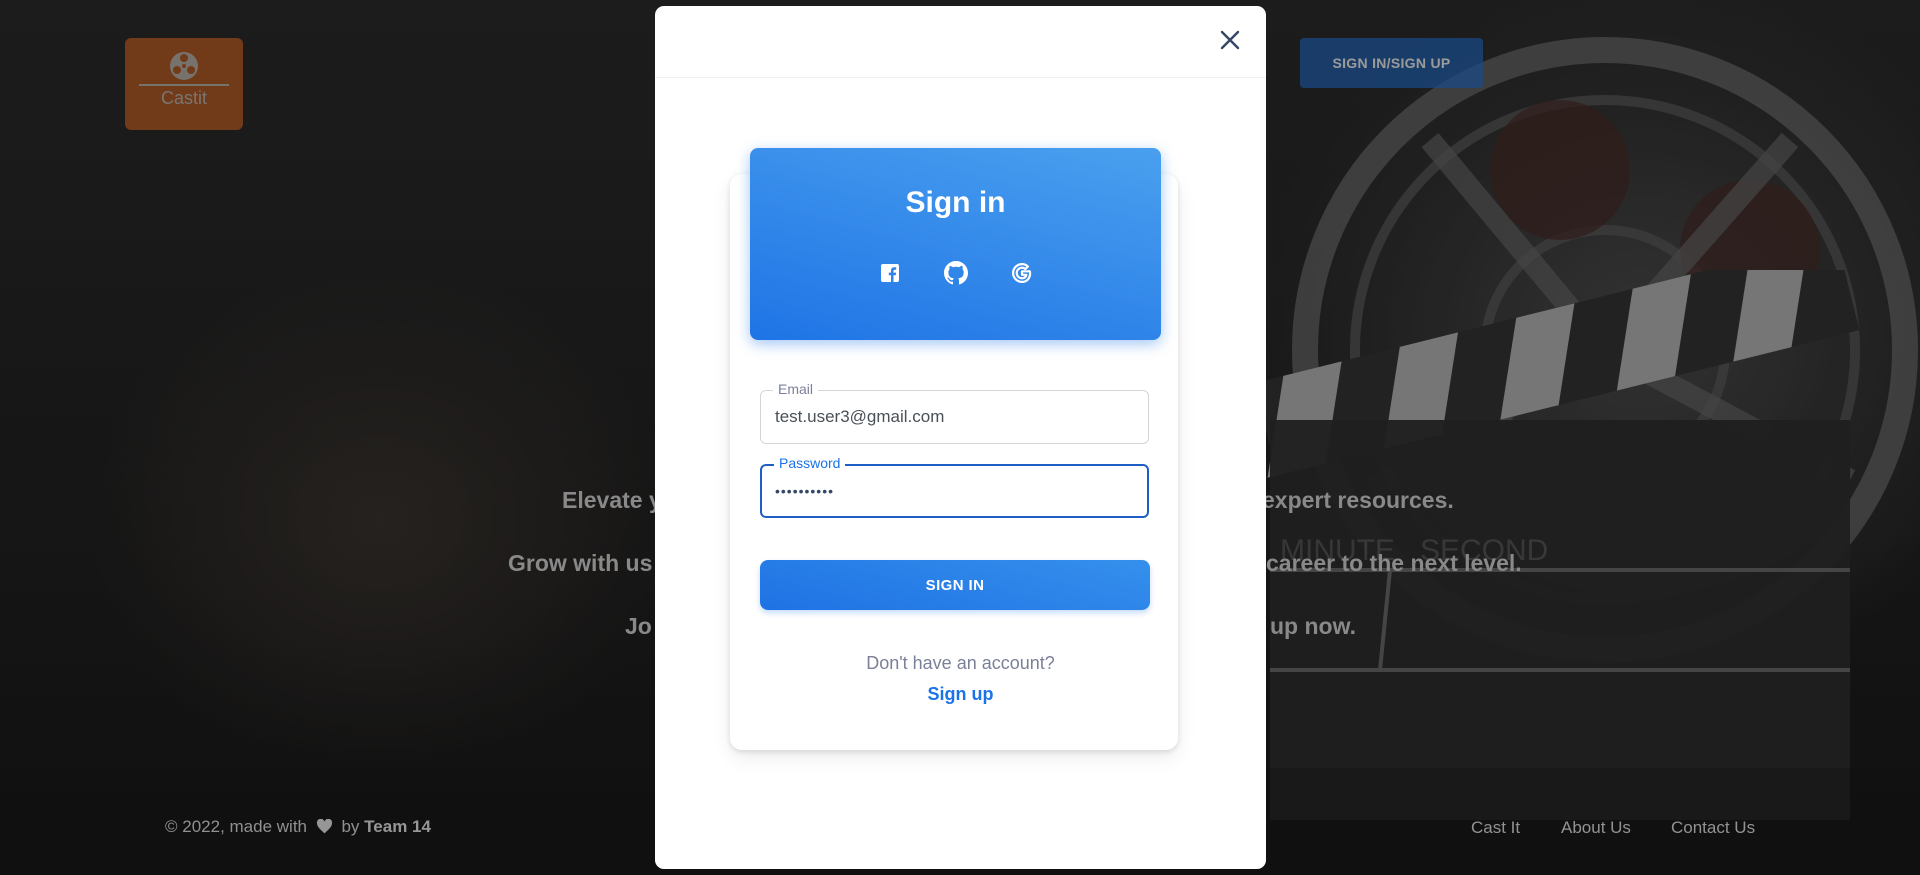 This screenshot has height=875, width=1920. I want to click on password-field: Password, so click(954, 486).